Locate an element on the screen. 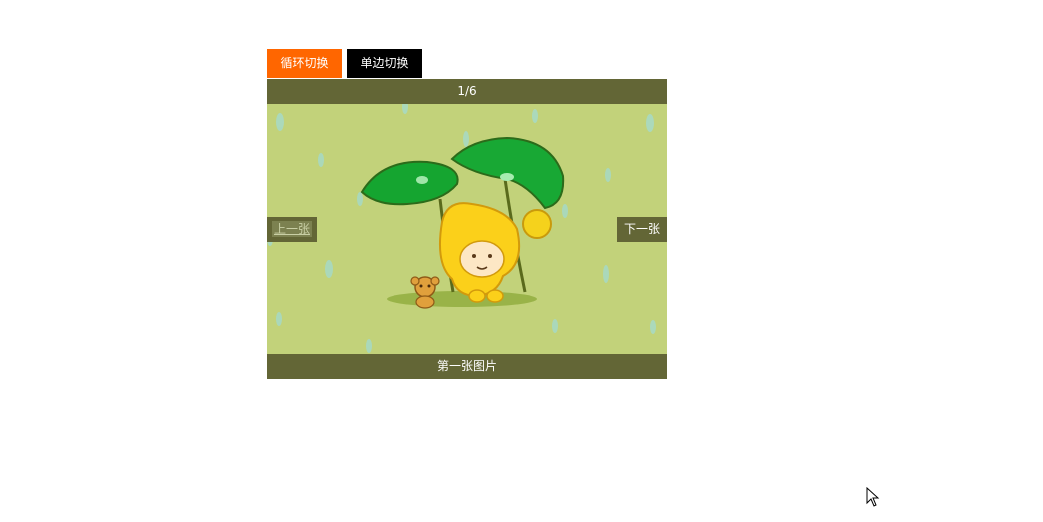 The image size is (1043, 522). next-button: 下一张 is located at coordinates (642, 229).